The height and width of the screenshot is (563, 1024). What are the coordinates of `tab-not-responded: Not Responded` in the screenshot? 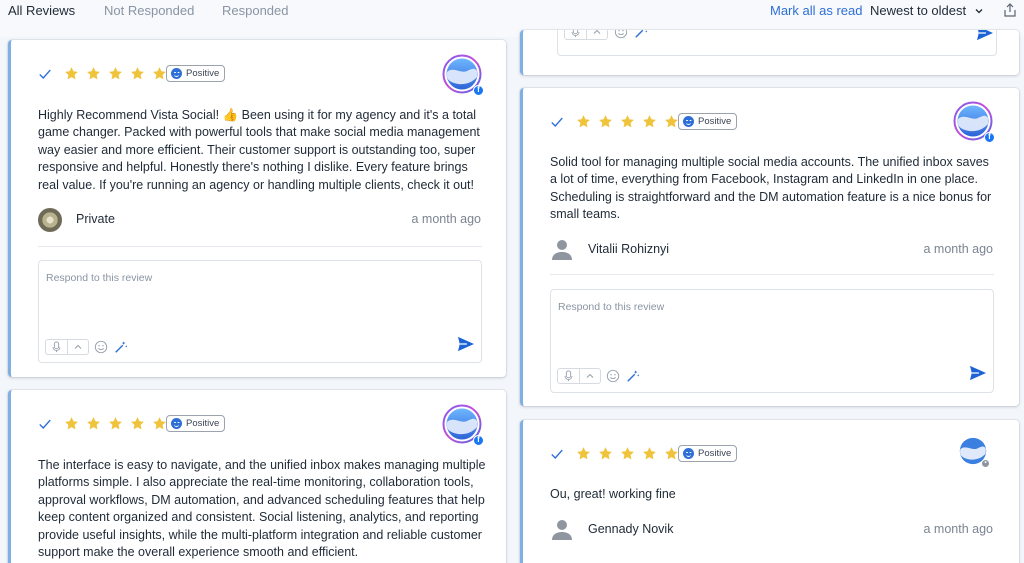 It's located at (149, 10).